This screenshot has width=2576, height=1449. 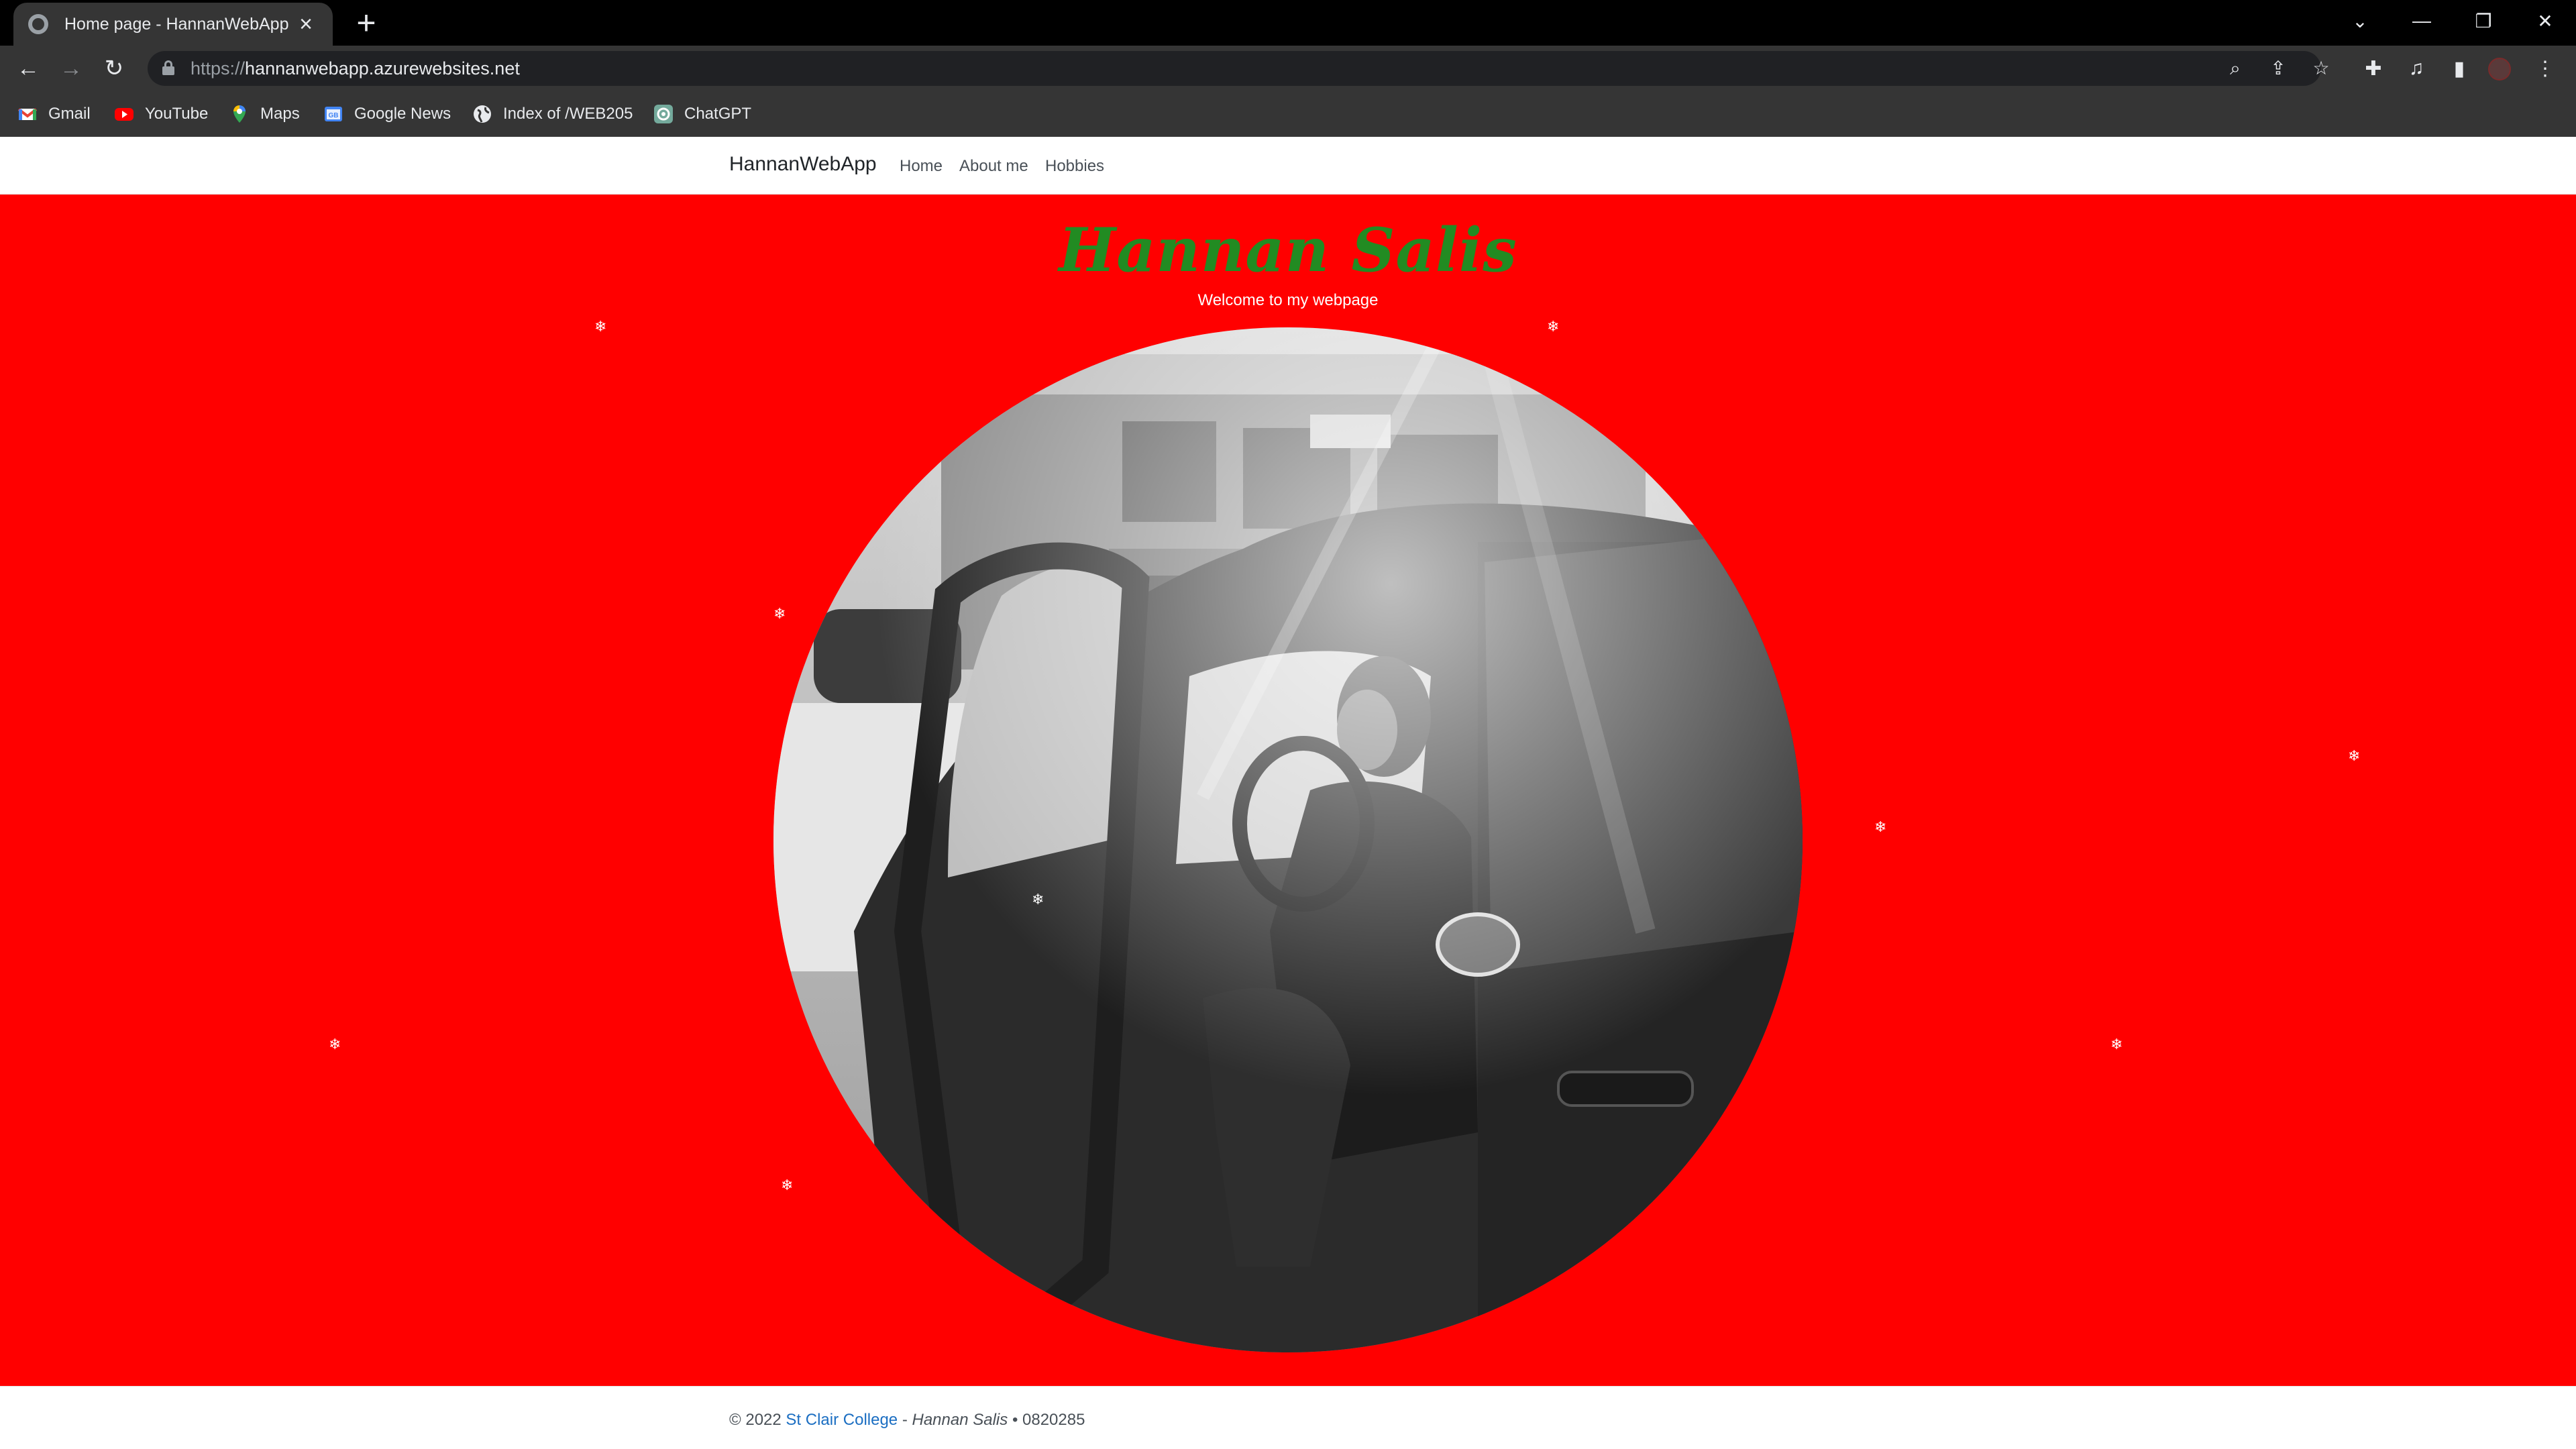 I want to click on bookmark-label: Maps, so click(x=280, y=114).